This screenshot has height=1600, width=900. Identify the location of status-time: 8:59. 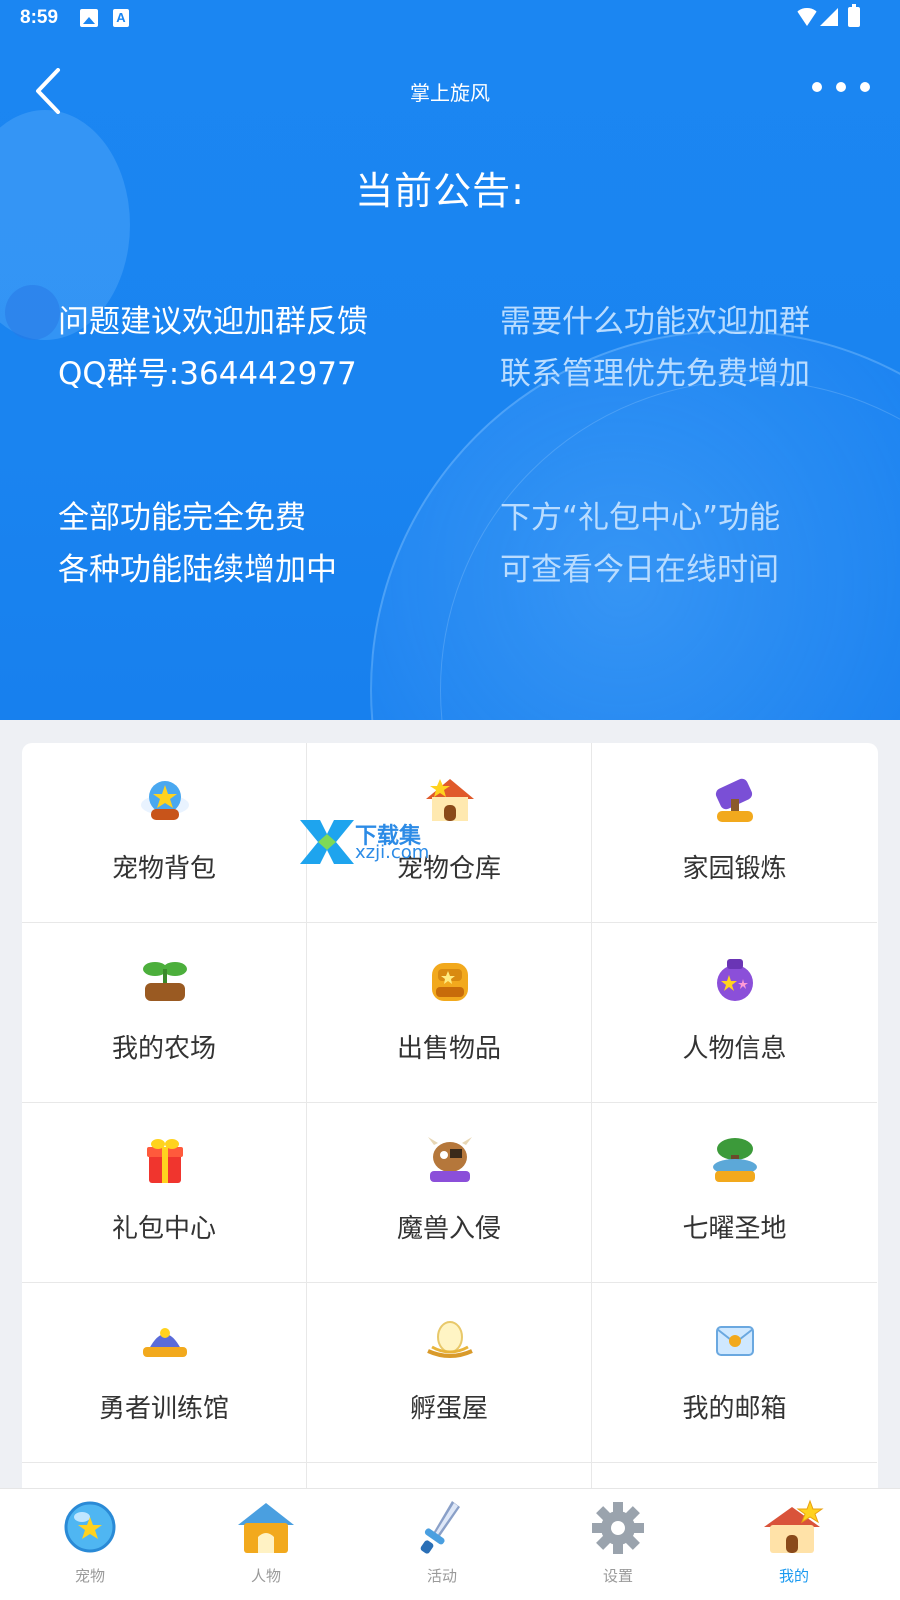
(39, 17).